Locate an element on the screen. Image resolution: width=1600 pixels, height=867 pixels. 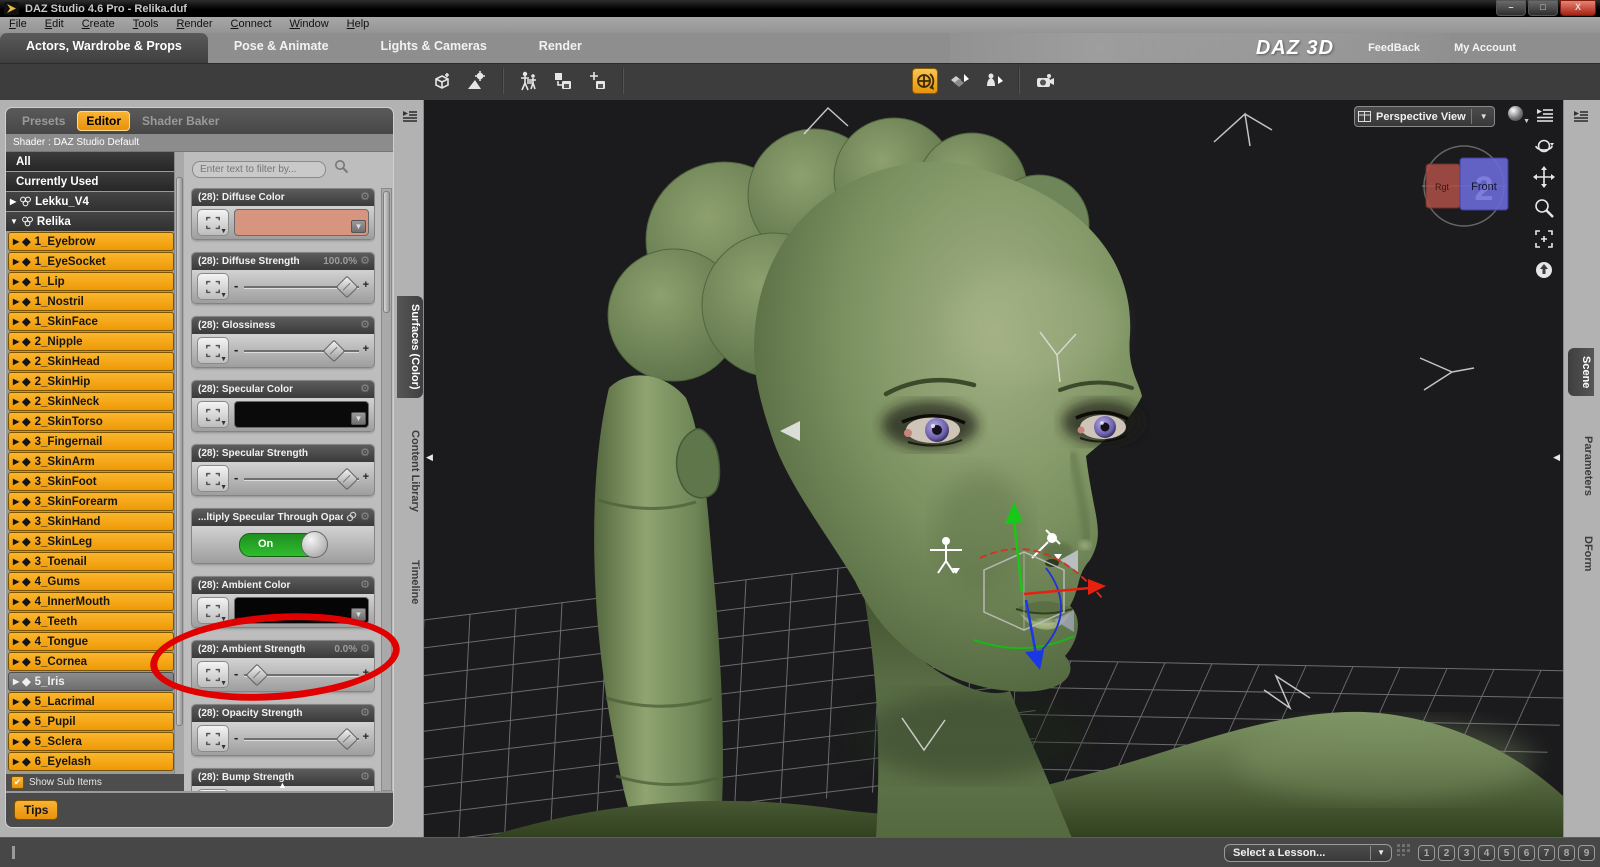
tips-button: Tips is located at coordinates (36, 810).